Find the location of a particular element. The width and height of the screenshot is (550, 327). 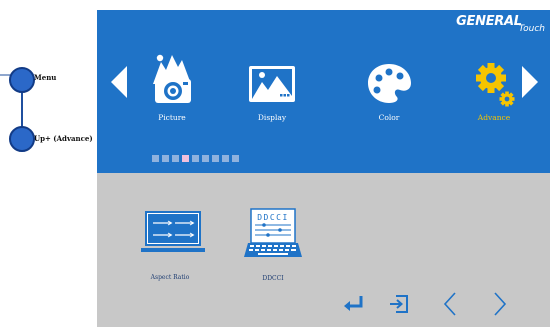

exit-icon is located at coordinates (401, 304).